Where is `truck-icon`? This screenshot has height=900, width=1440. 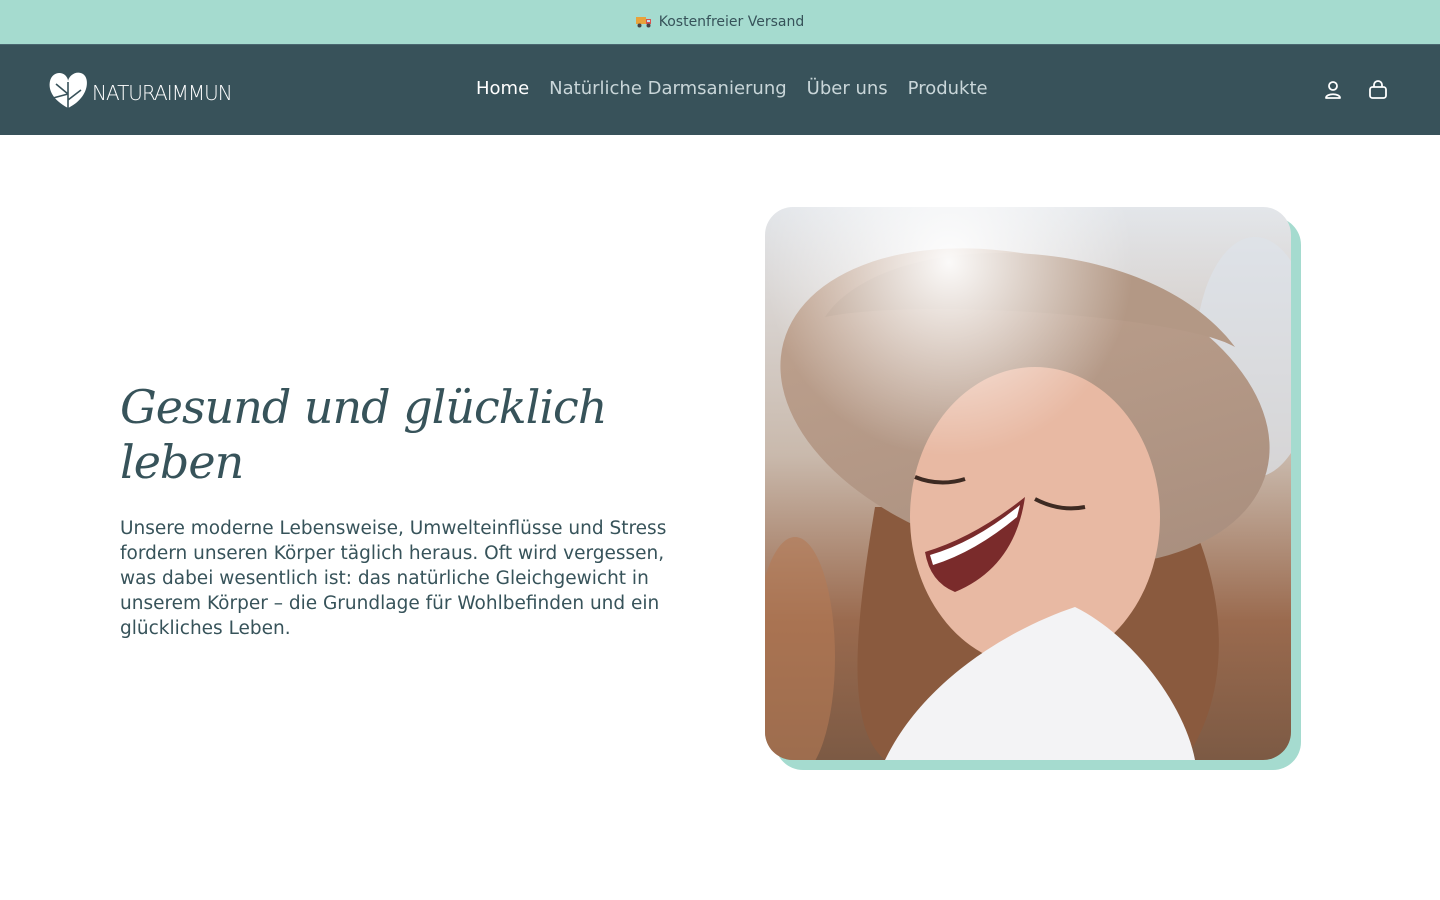
truck-icon is located at coordinates (644, 21).